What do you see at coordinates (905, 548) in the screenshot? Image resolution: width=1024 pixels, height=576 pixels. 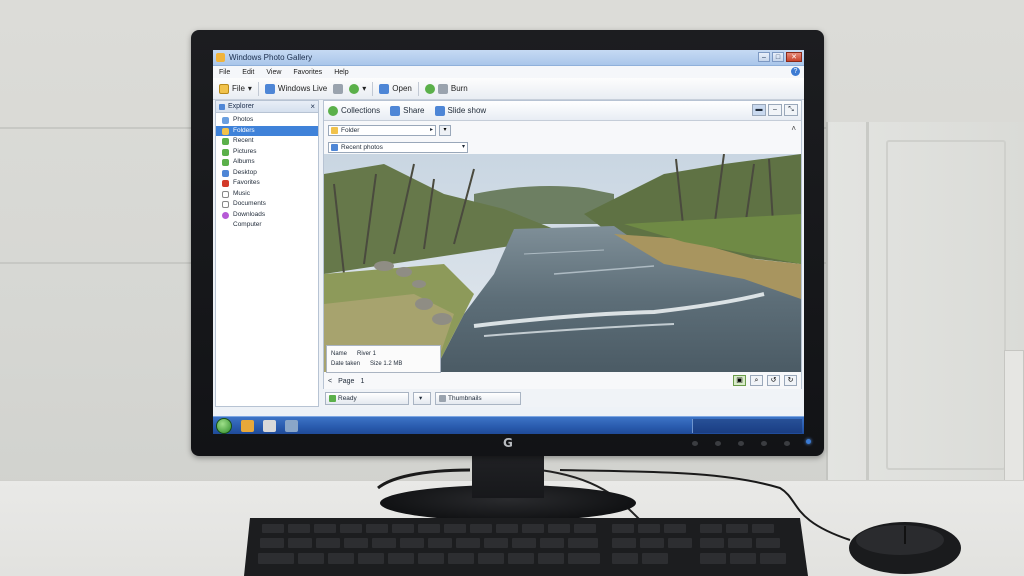 I see `mouse` at bounding box center [905, 548].